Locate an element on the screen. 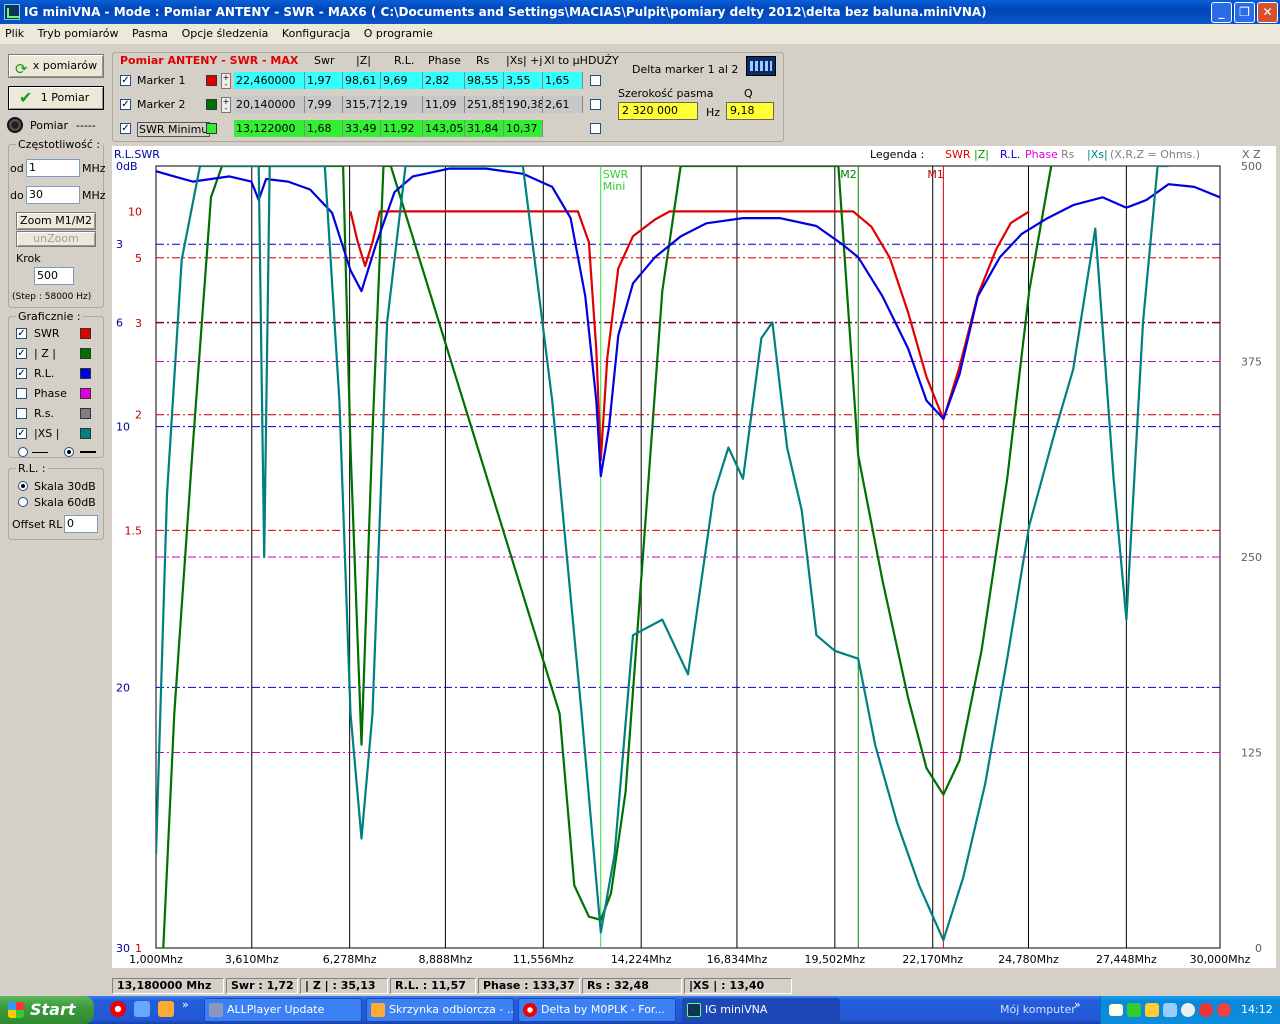  swr-min-marker-label-2: Mini is located at coordinates (614, 186).